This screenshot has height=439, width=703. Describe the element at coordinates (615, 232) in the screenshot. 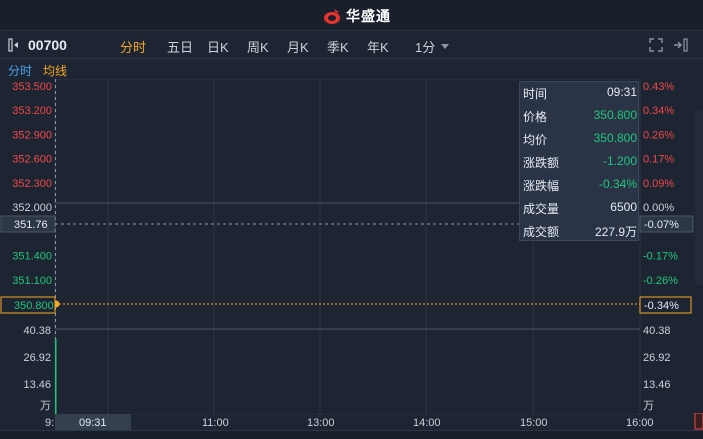

I see `info-value-turnover: 227.9万` at that location.